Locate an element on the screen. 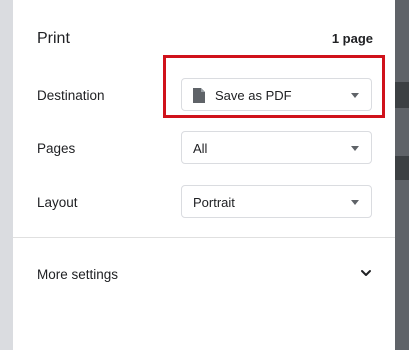 Image resolution: width=409 pixels, height=350 pixels. divider is located at coordinates (204, 237).